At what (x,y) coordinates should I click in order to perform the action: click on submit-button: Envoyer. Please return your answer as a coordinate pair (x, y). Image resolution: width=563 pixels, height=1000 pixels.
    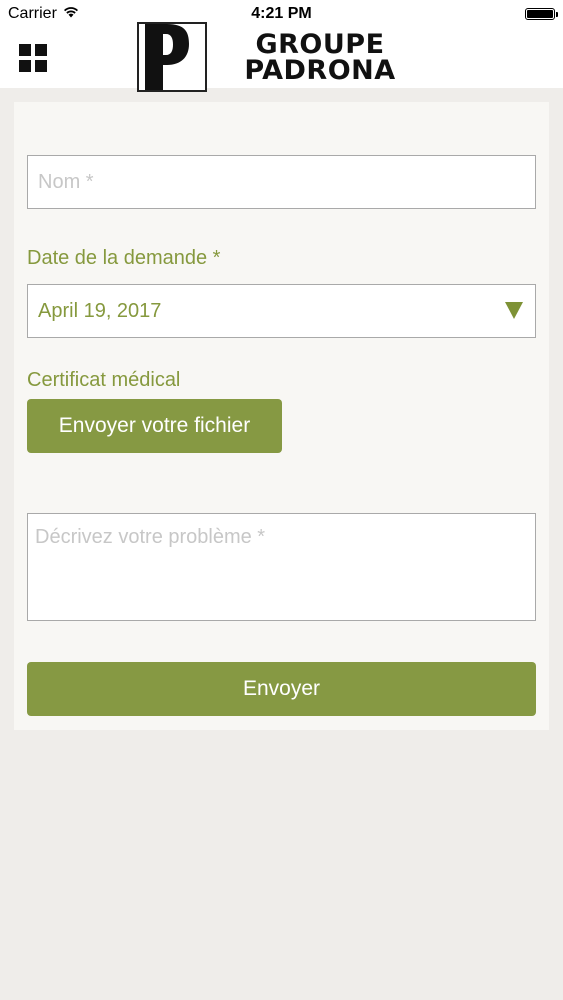
    Looking at the image, I should click on (281, 689).